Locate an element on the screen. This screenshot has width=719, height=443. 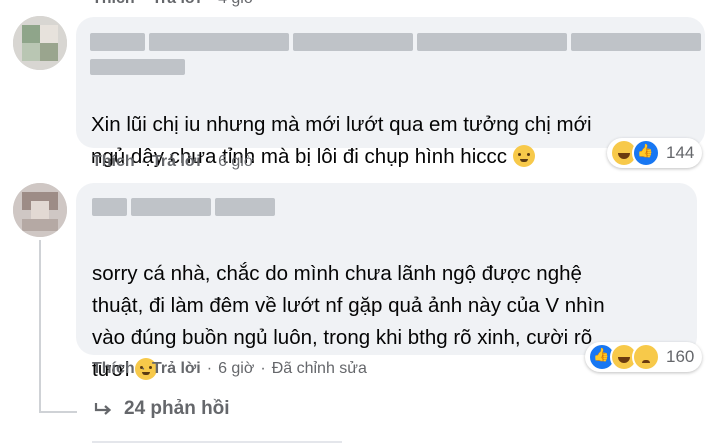
view-replies-link: 24 phản hồi is located at coordinates (162, 409).